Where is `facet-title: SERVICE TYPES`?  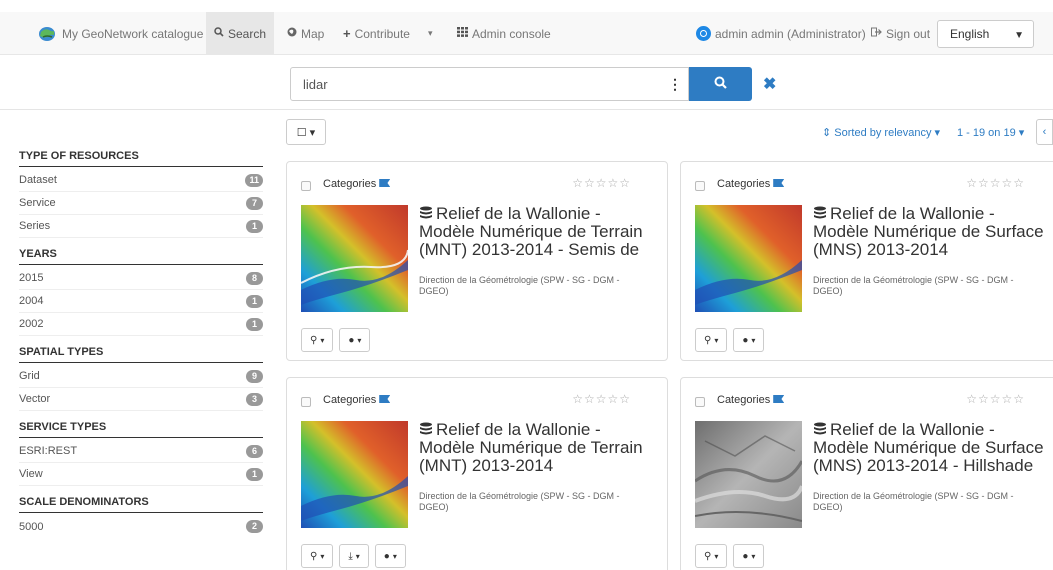 facet-title: SERVICE TYPES is located at coordinates (141, 429).